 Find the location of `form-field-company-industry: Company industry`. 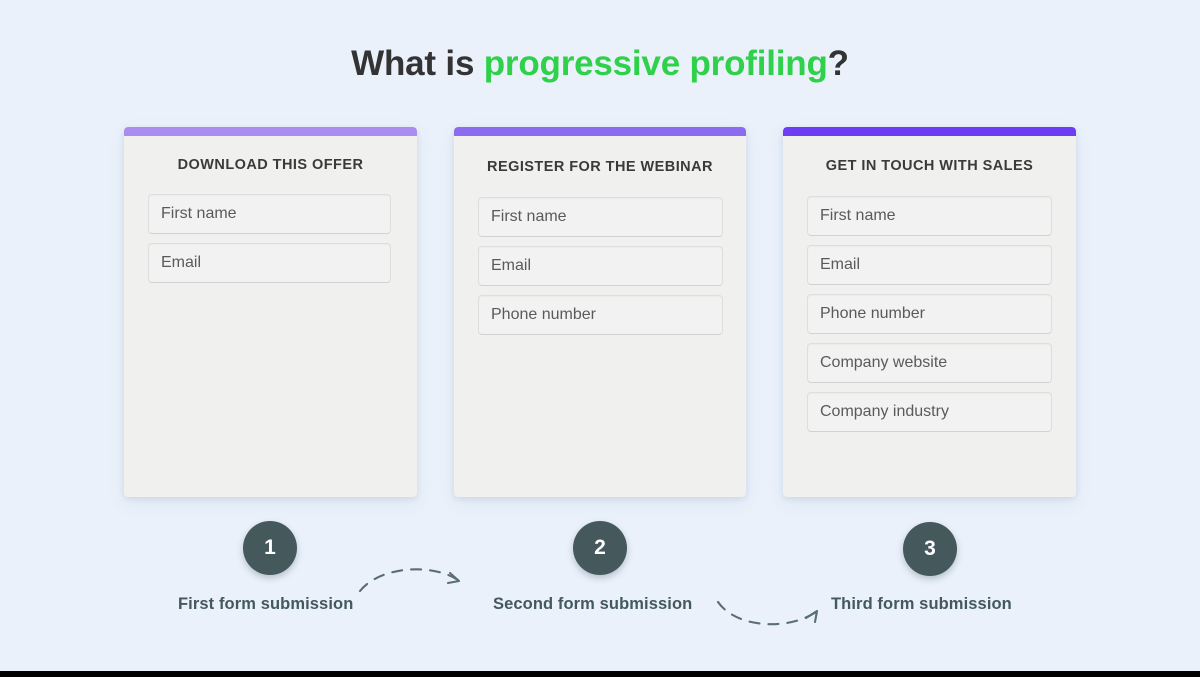

form-field-company-industry: Company industry is located at coordinates (929, 412).